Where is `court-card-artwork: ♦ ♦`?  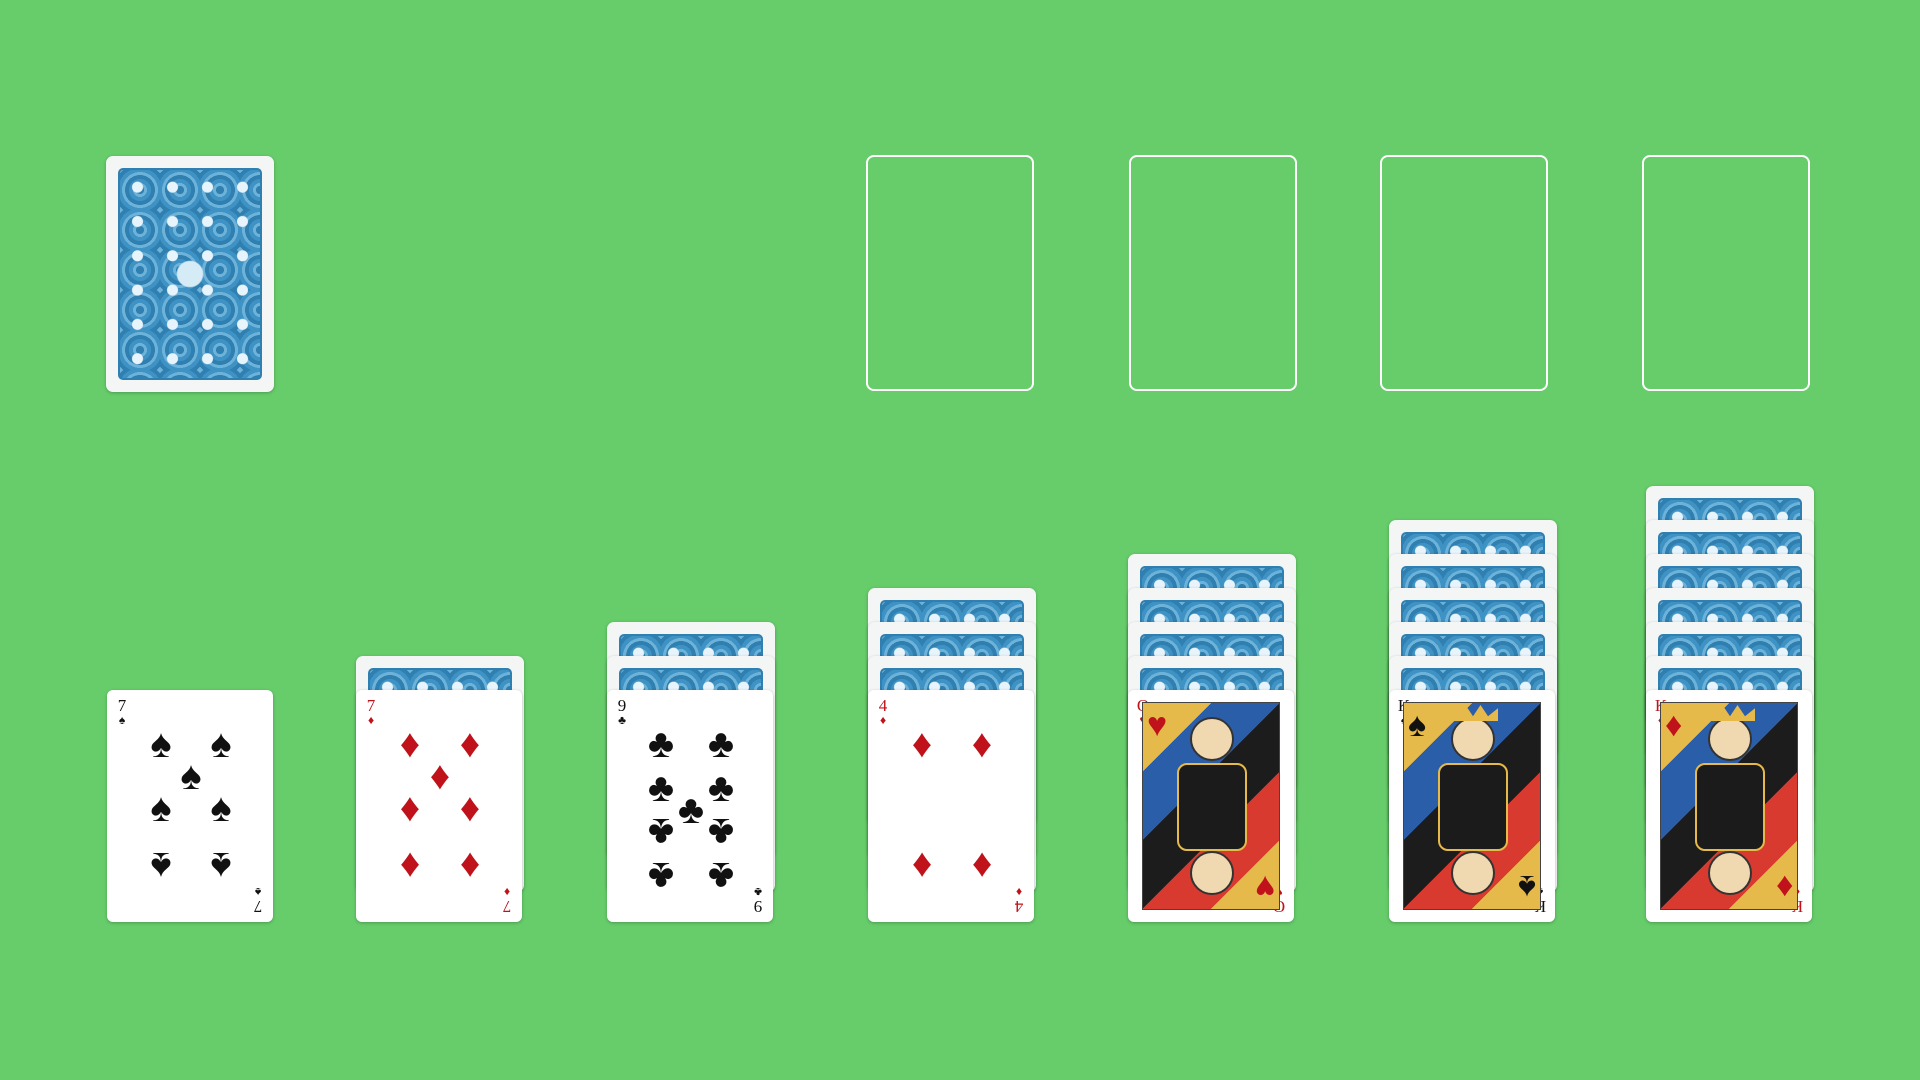 court-card-artwork: ♦ ♦ is located at coordinates (1729, 806).